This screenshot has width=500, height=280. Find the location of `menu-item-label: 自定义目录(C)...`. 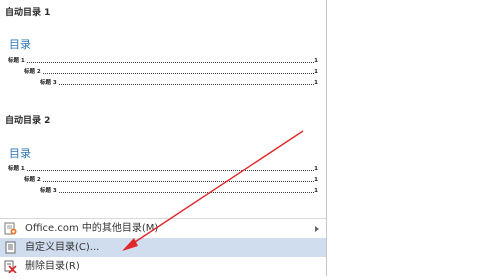

menu-item-label: 自定义目录(C)... is located at coordinates (62, 247).